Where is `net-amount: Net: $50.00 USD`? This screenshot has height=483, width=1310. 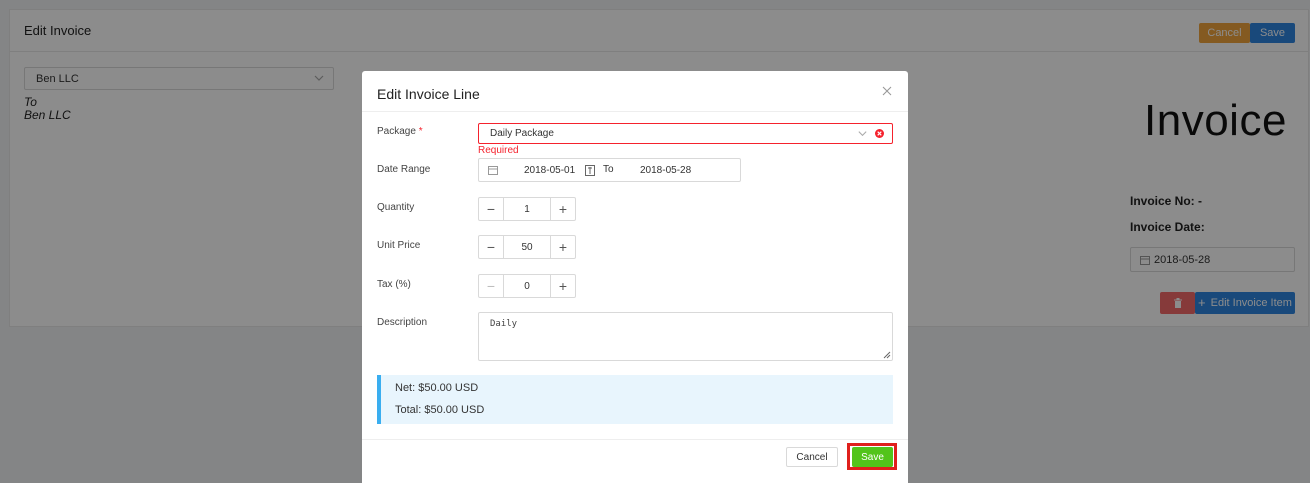 net-amount: Net: $50.00 USD is located at coordinates (437, 388).